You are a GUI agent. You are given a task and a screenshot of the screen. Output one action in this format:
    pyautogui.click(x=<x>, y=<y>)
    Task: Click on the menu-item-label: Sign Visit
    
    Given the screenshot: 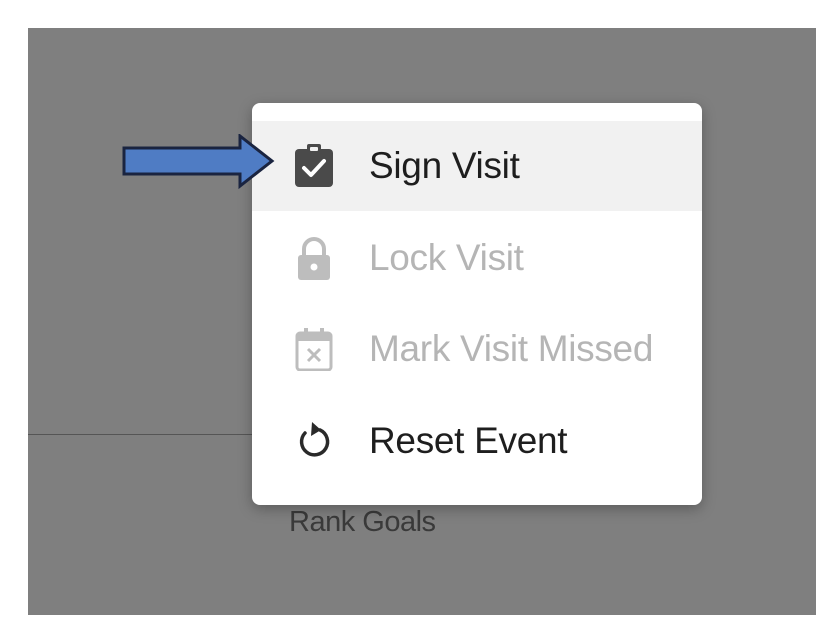 What is the action you would take?
    pyautogui.click(x=444, y=165)
    